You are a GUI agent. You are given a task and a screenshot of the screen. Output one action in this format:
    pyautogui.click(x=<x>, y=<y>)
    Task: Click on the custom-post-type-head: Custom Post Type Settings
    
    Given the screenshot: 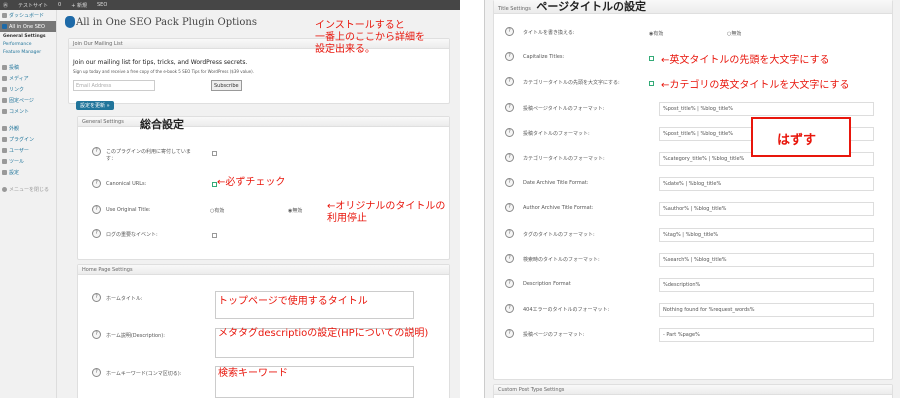 What is the action you would take?
    pyautogui.click(x=693, y=390)
    